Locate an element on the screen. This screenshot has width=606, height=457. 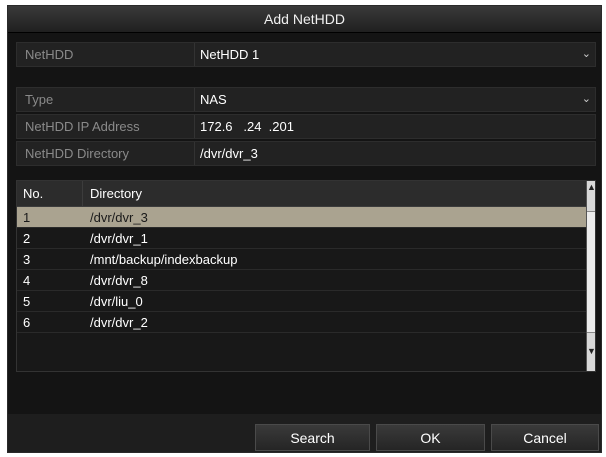
scroll-down-icon: ▼ is located at coordinates (591, 351).